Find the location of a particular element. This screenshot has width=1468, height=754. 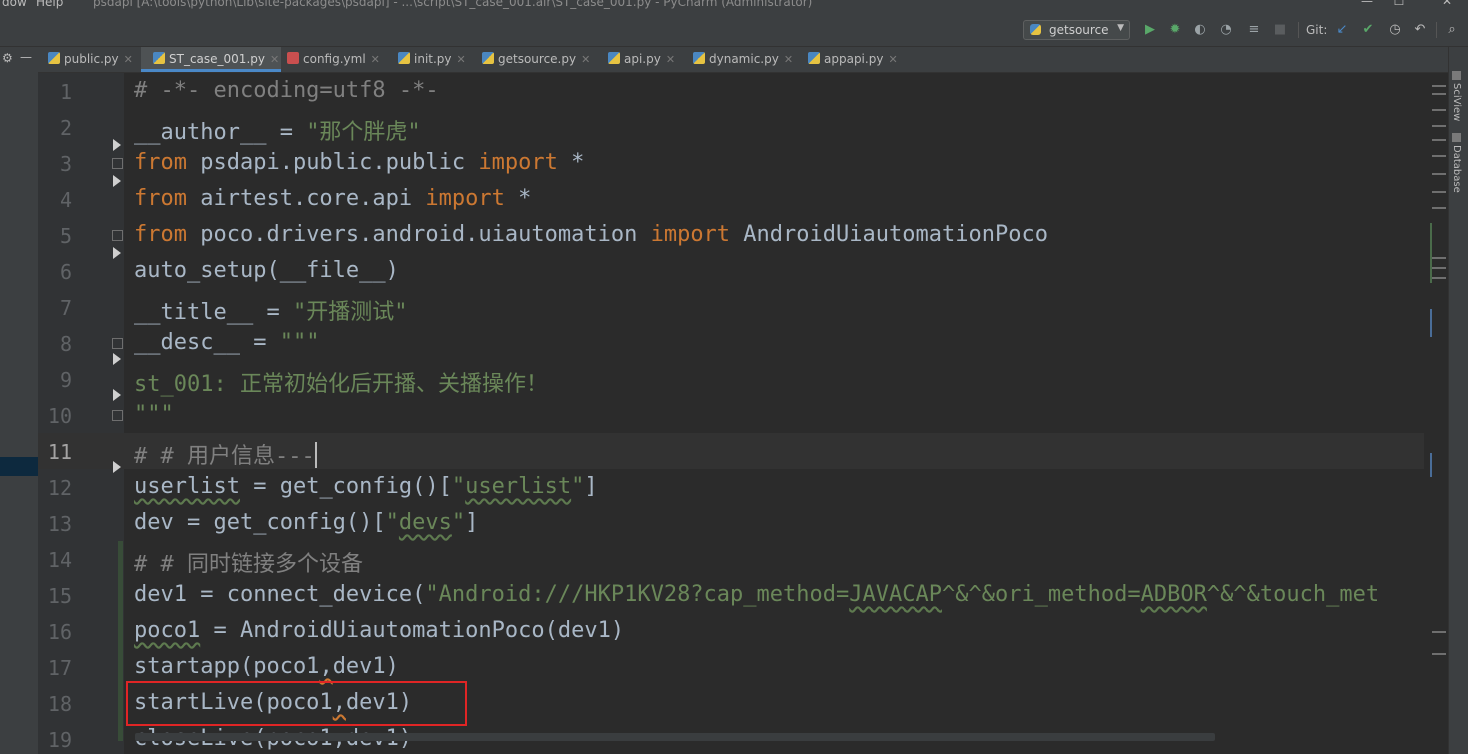

tab-public-py: public.py ✕ is located at coordinates (90, 59).